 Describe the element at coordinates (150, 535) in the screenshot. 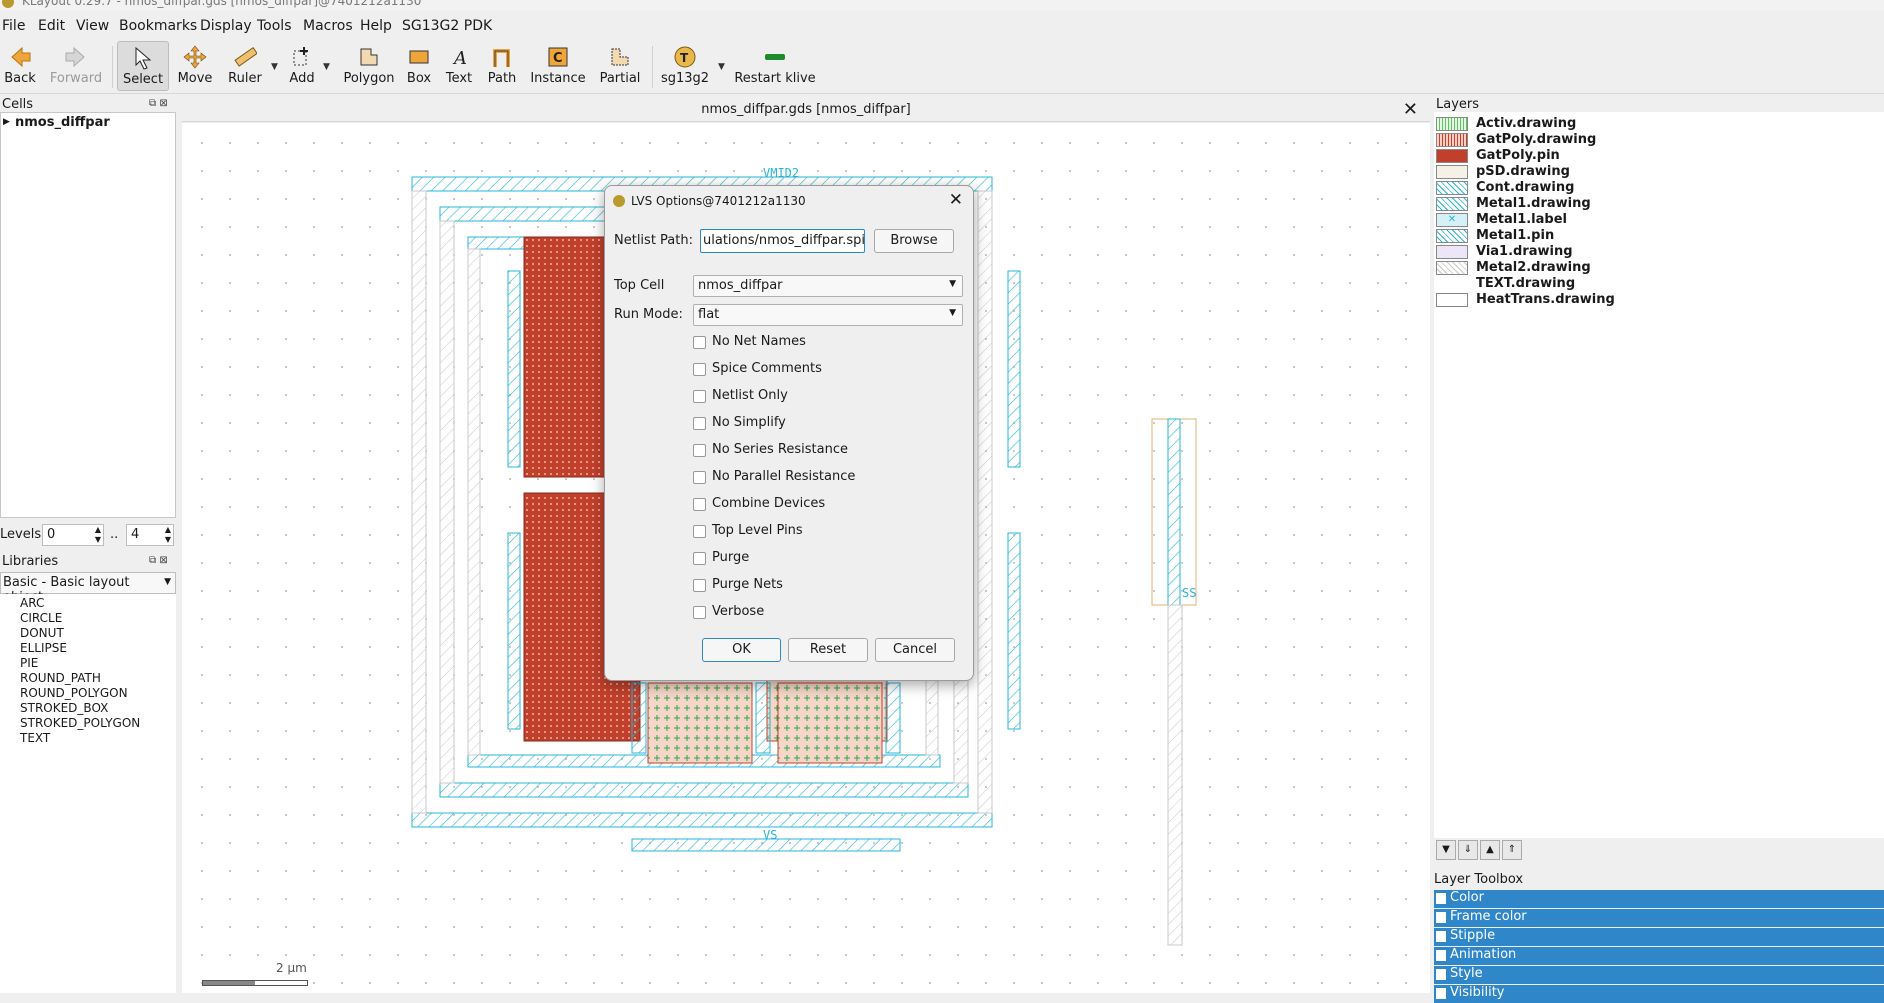

I see `levels-to-spinbox: 4 ▲ ▼` at that location.